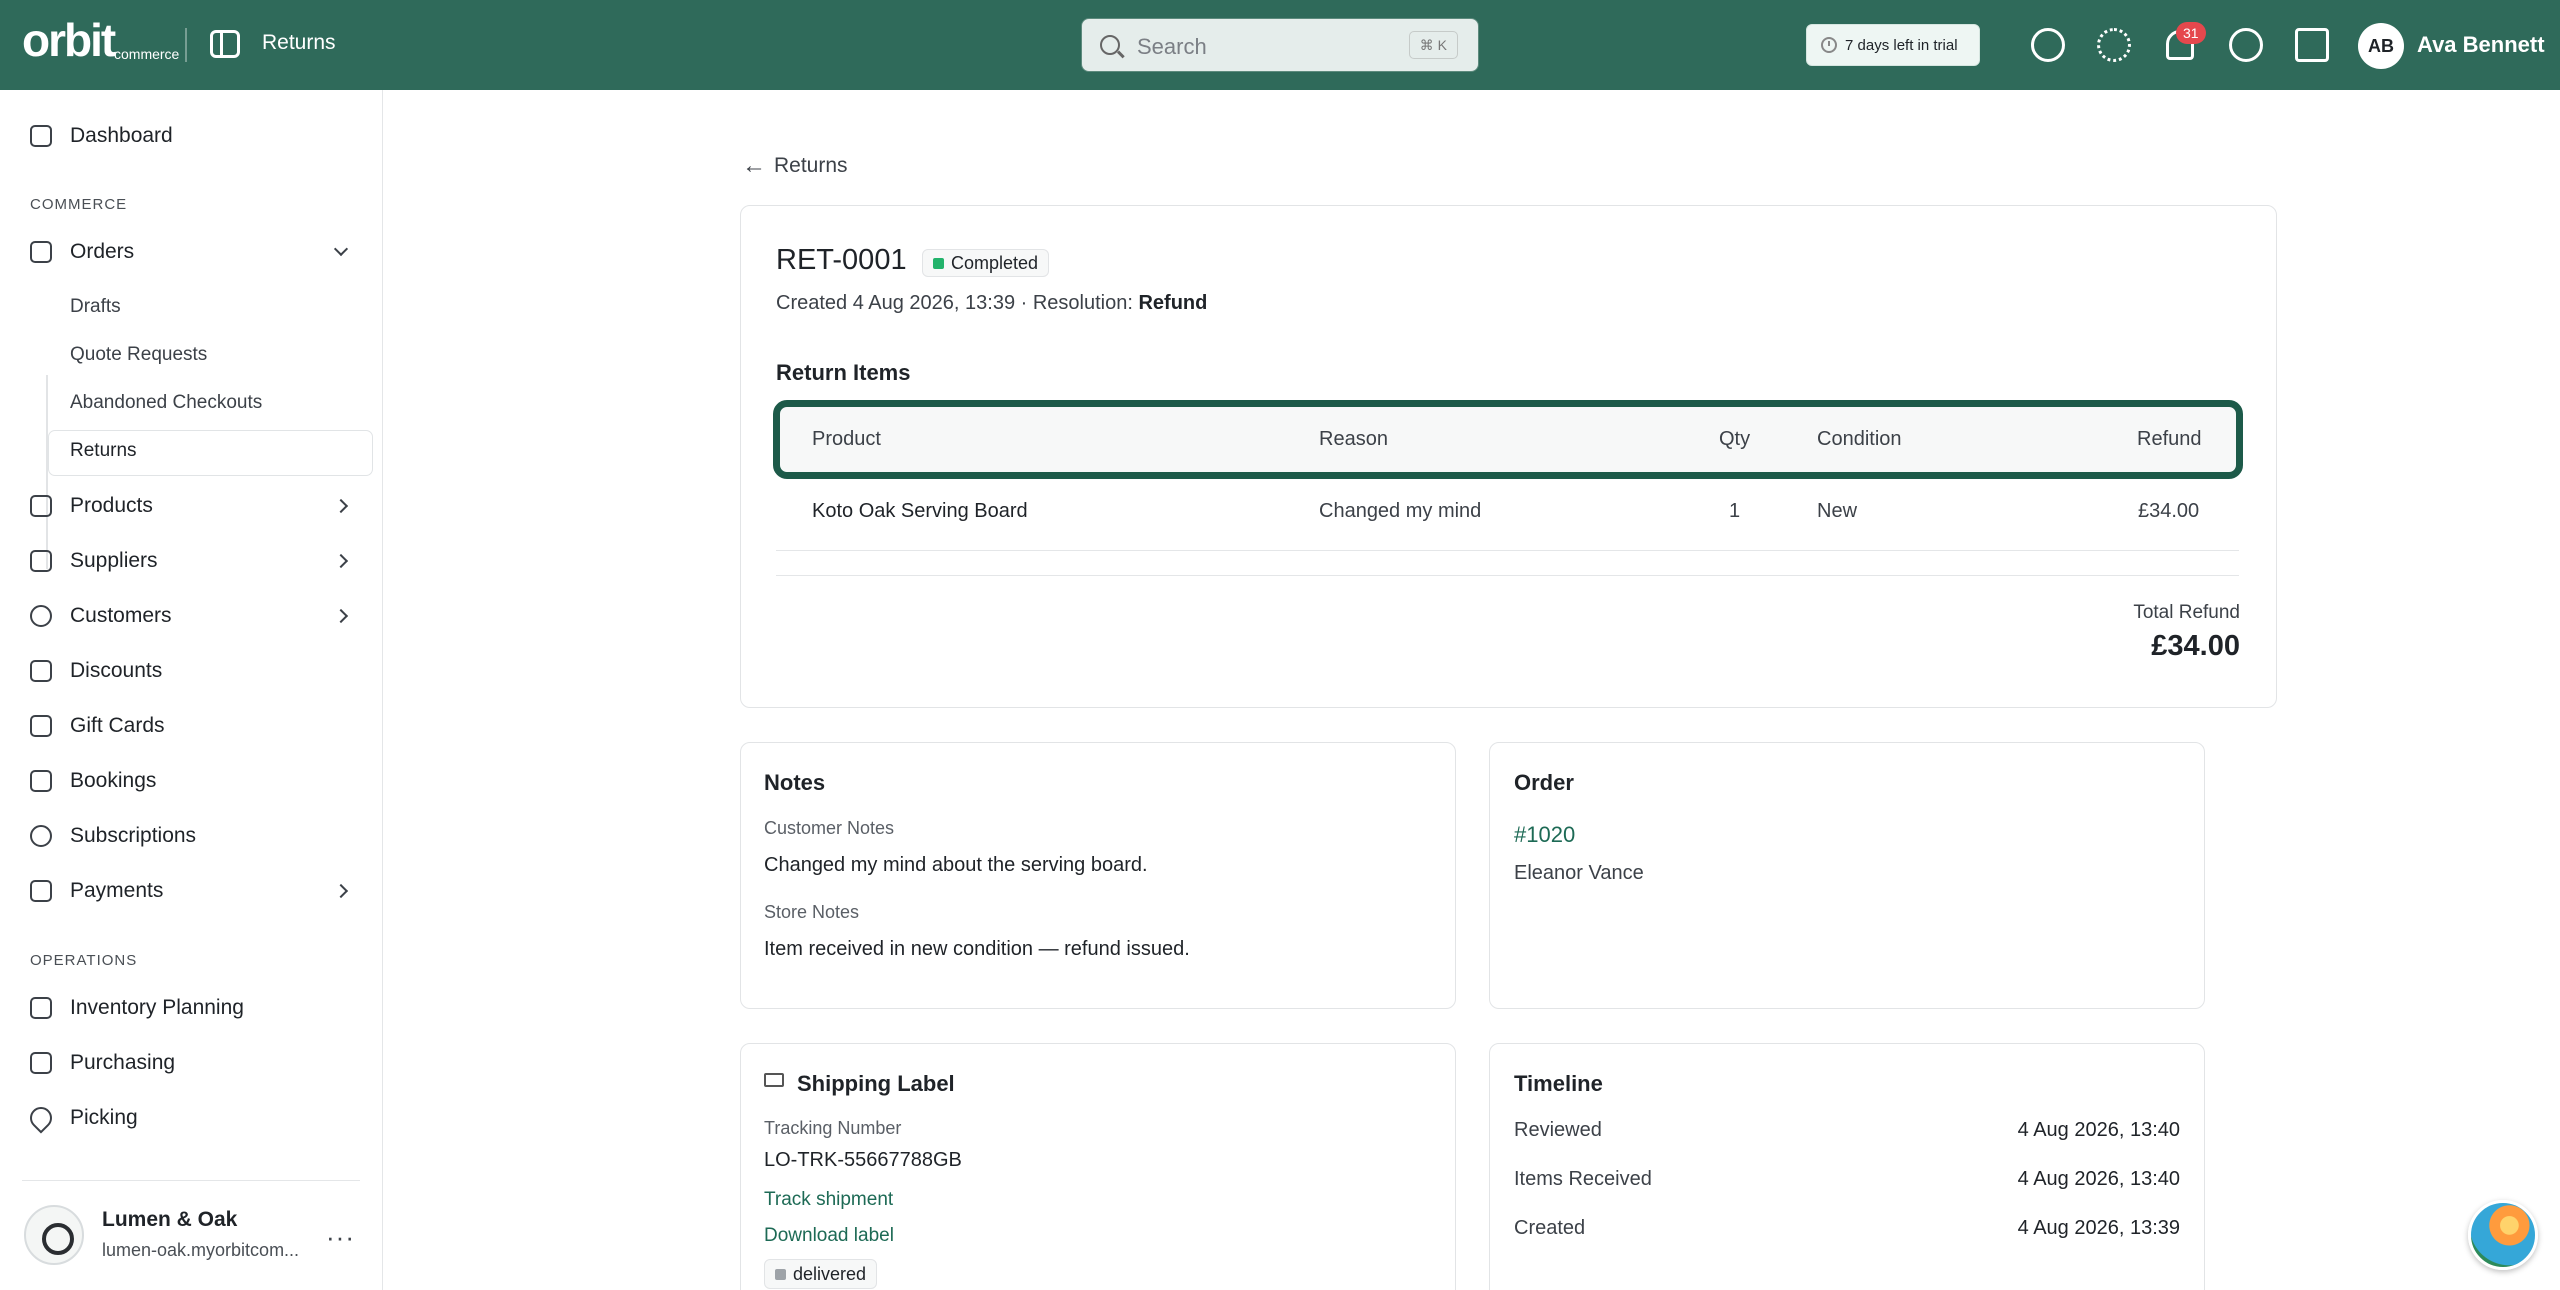  What do you see at coordinates (116, 670) in the screenshot?
I see `sidebar-item-label: Discounts` at bounding box center [116, 670].